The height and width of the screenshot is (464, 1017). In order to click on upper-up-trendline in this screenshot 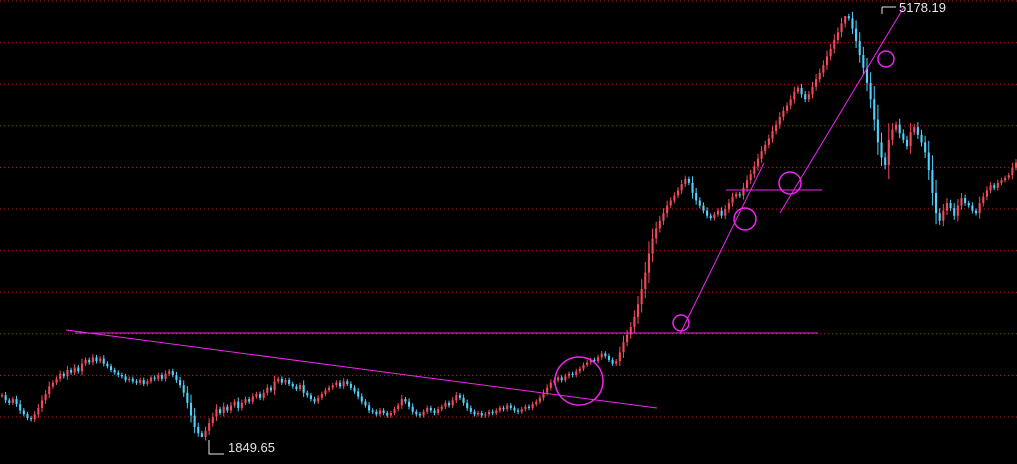, I will do `click(842, 110)`.